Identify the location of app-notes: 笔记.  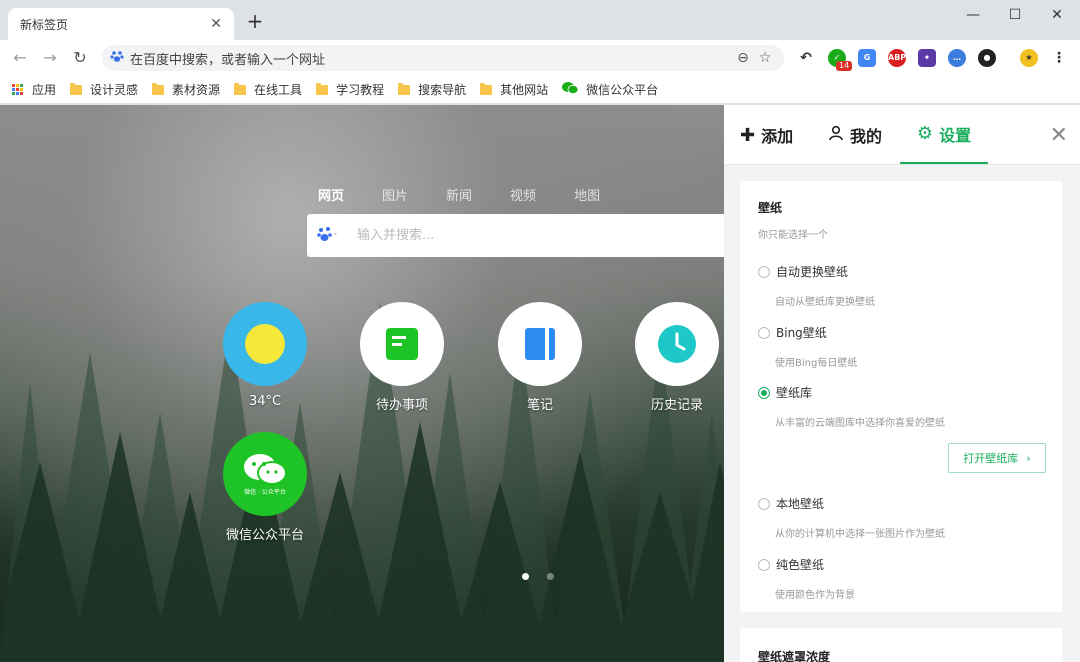
(540, 357).